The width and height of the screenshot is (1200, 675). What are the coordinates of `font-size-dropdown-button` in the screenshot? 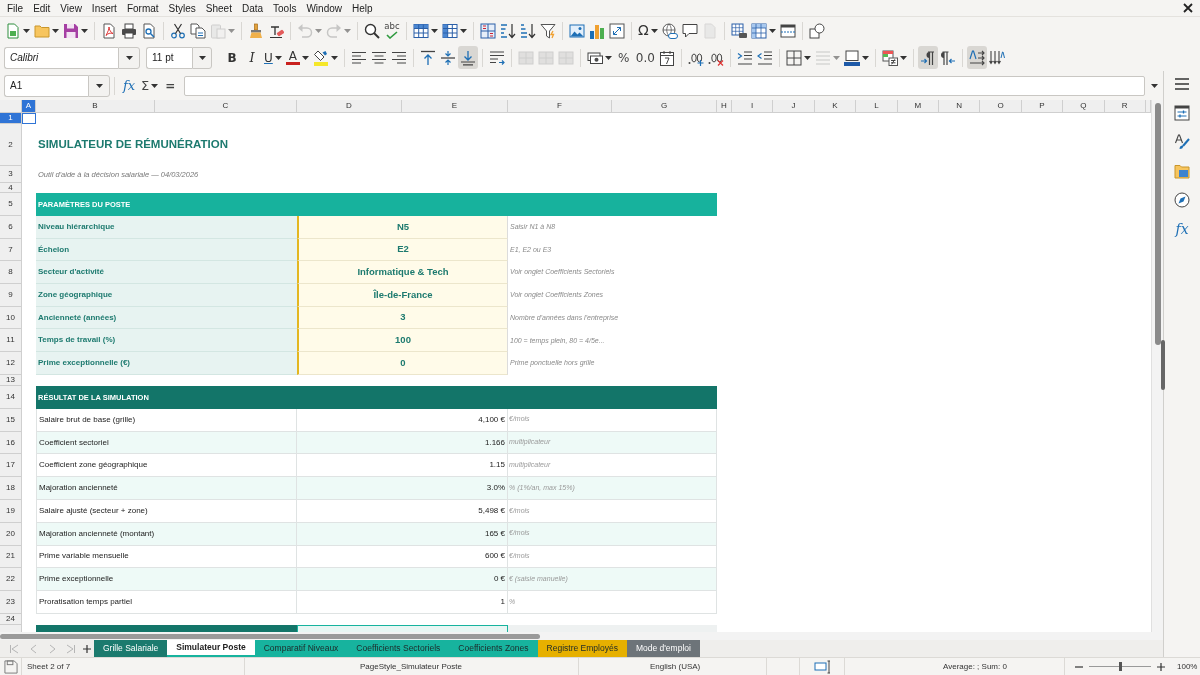 It's located at (202, 57).